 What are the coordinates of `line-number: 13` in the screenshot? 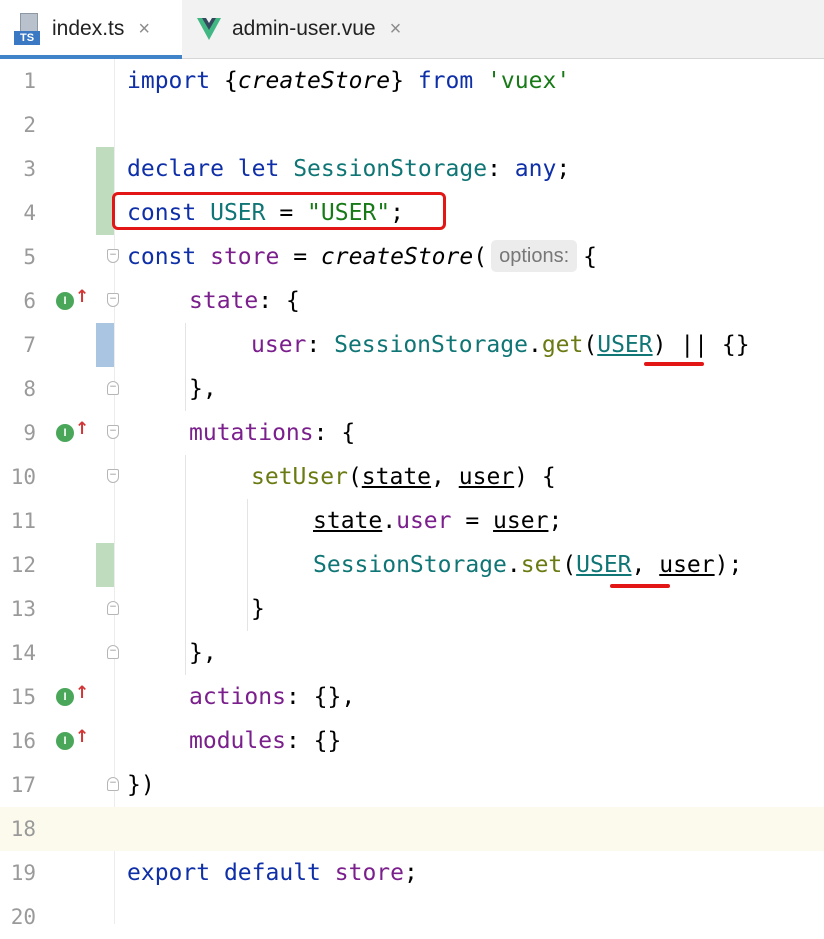 It's located at (23, 609).